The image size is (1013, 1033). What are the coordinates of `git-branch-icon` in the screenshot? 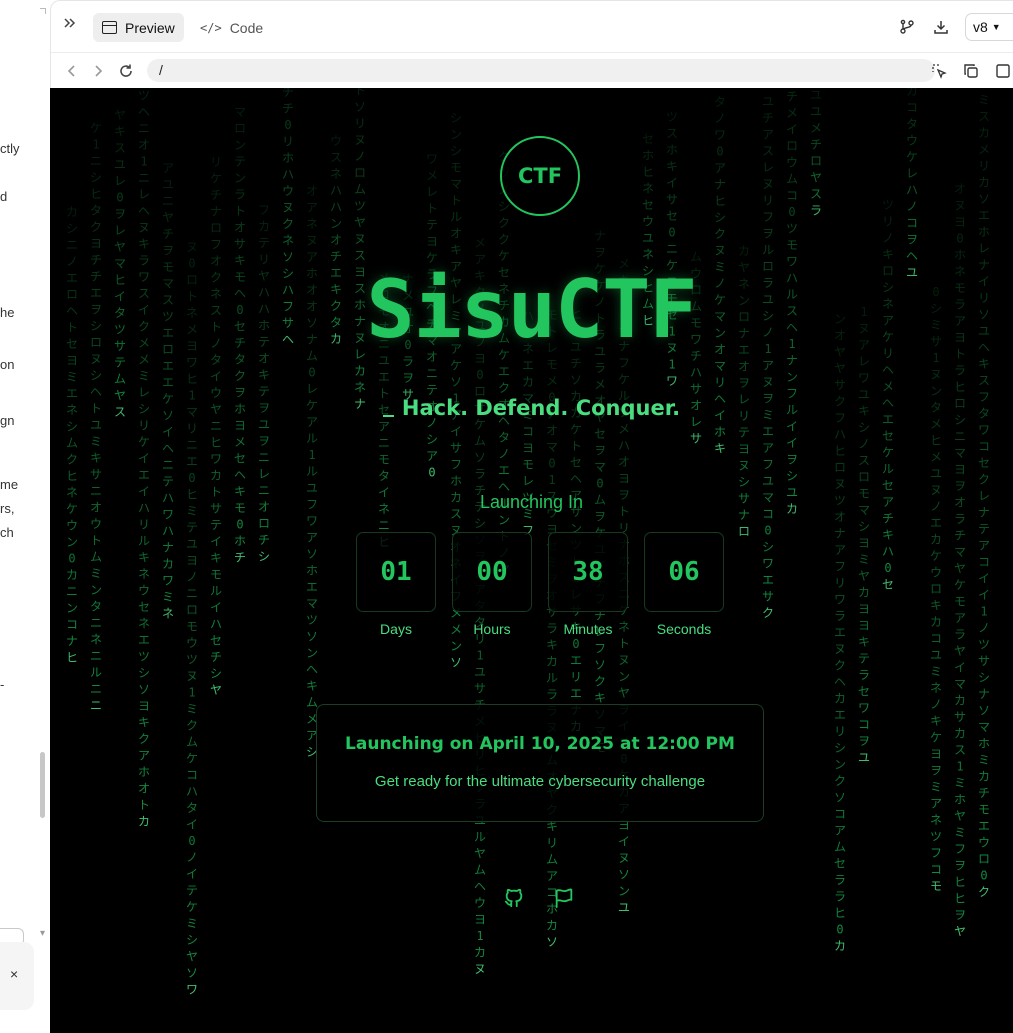 It's located at (907, 27).